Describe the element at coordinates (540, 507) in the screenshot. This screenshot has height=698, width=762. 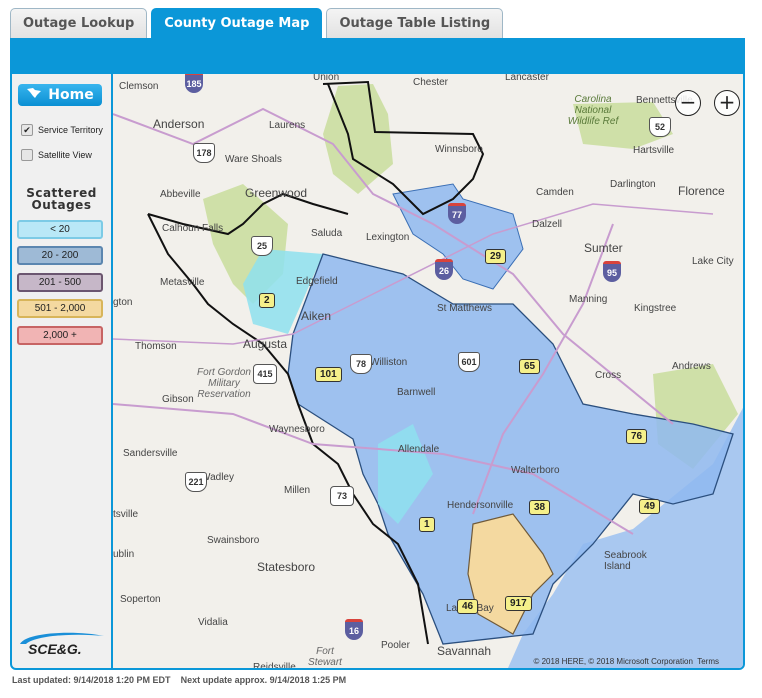
I see `outage-count-badge: 38` at that location.